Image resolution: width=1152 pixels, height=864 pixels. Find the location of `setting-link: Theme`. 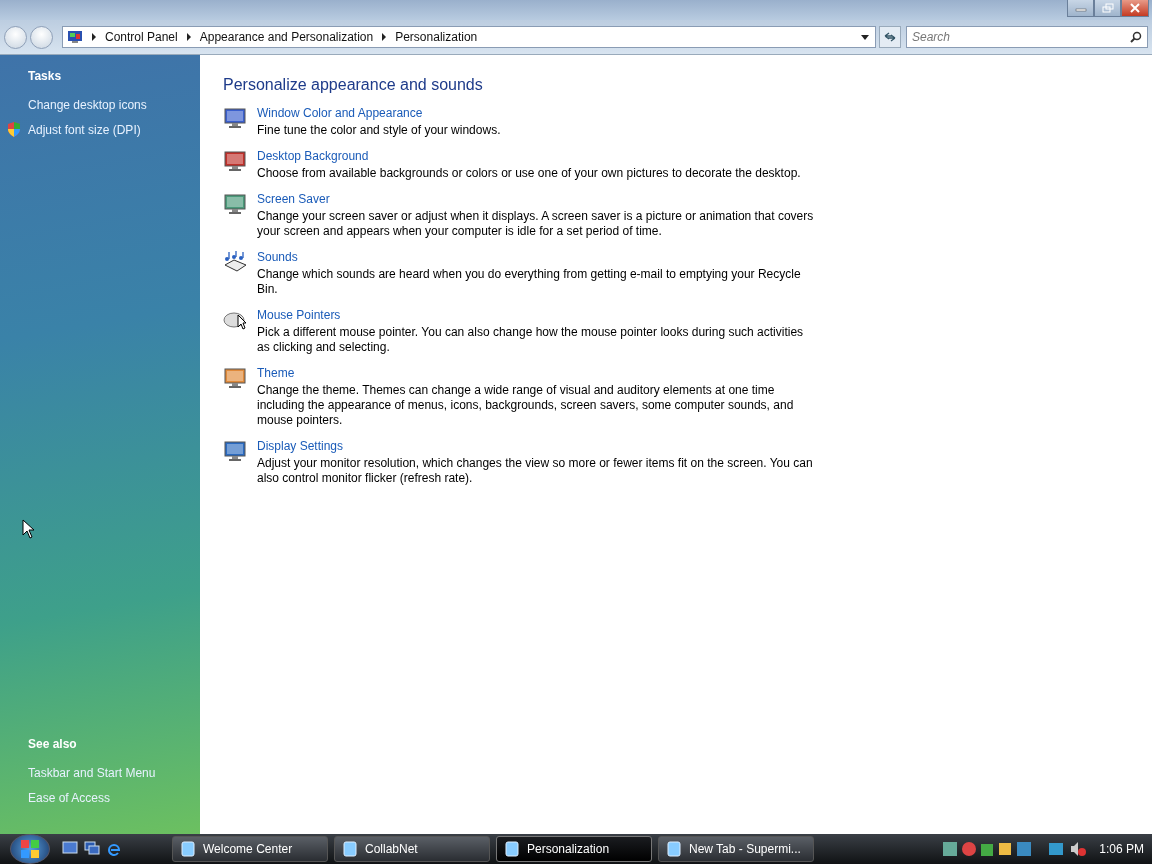

setting-link: Theme is located at coordinates (276, 373).